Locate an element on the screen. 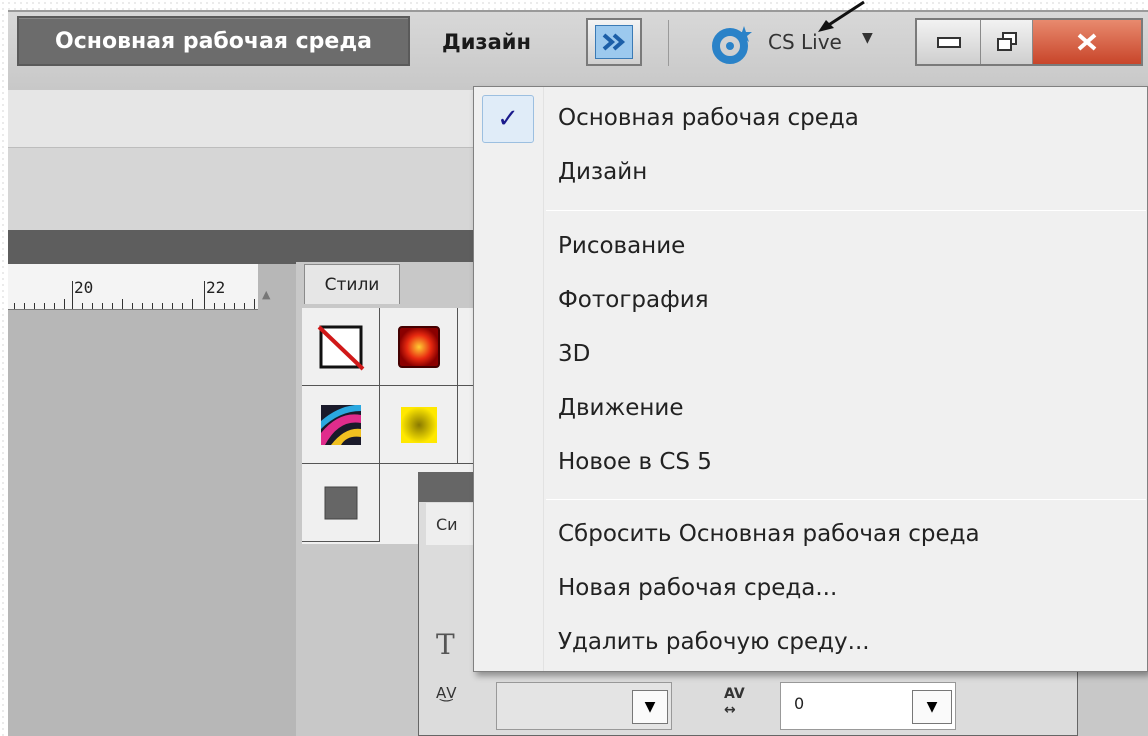  workspace-switcher-button: Основная рабочая среда is located at coordinates (213, 41).